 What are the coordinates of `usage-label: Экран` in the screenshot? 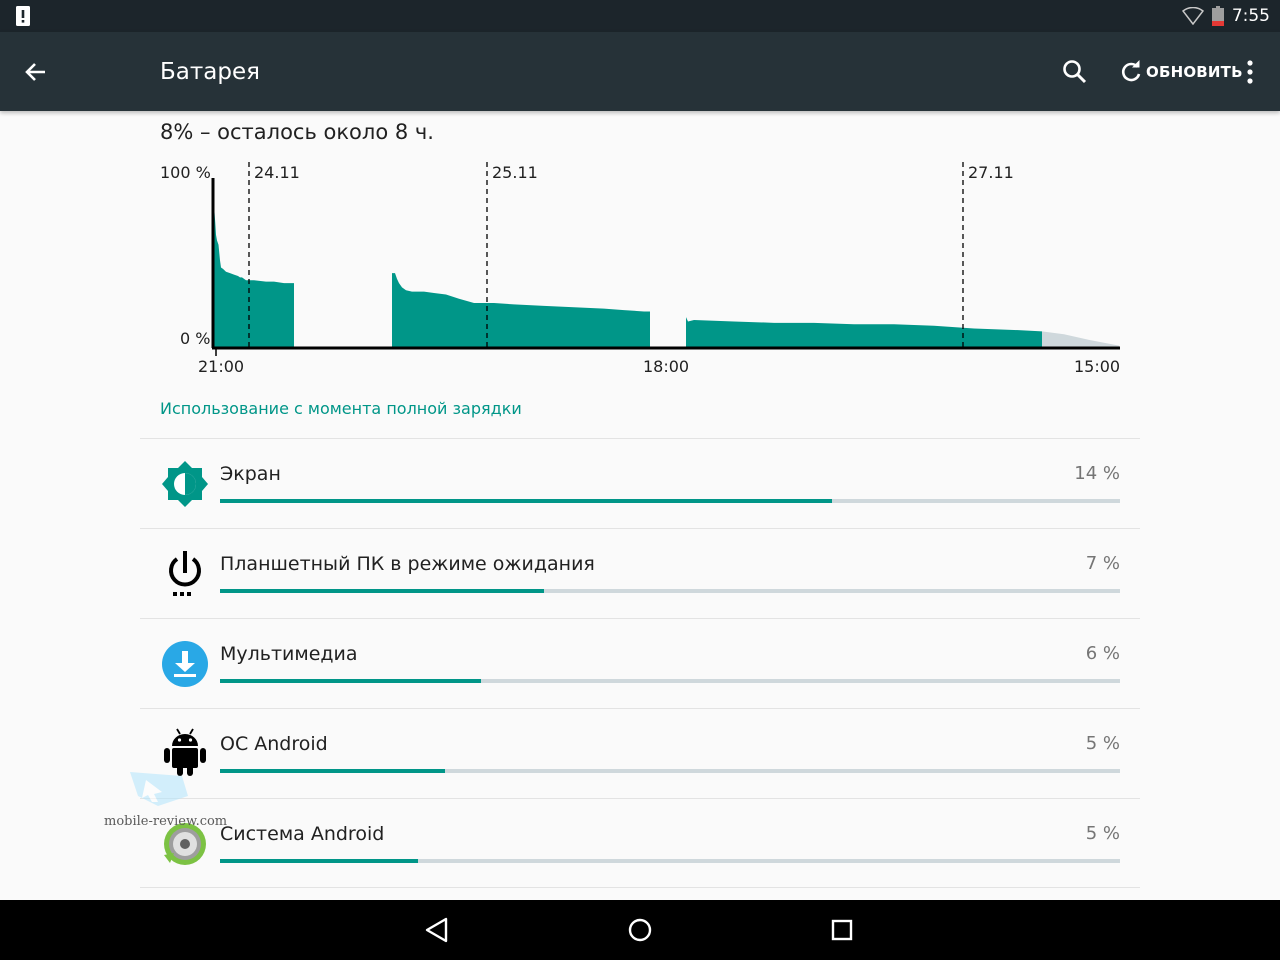 It's located at (250, 474).